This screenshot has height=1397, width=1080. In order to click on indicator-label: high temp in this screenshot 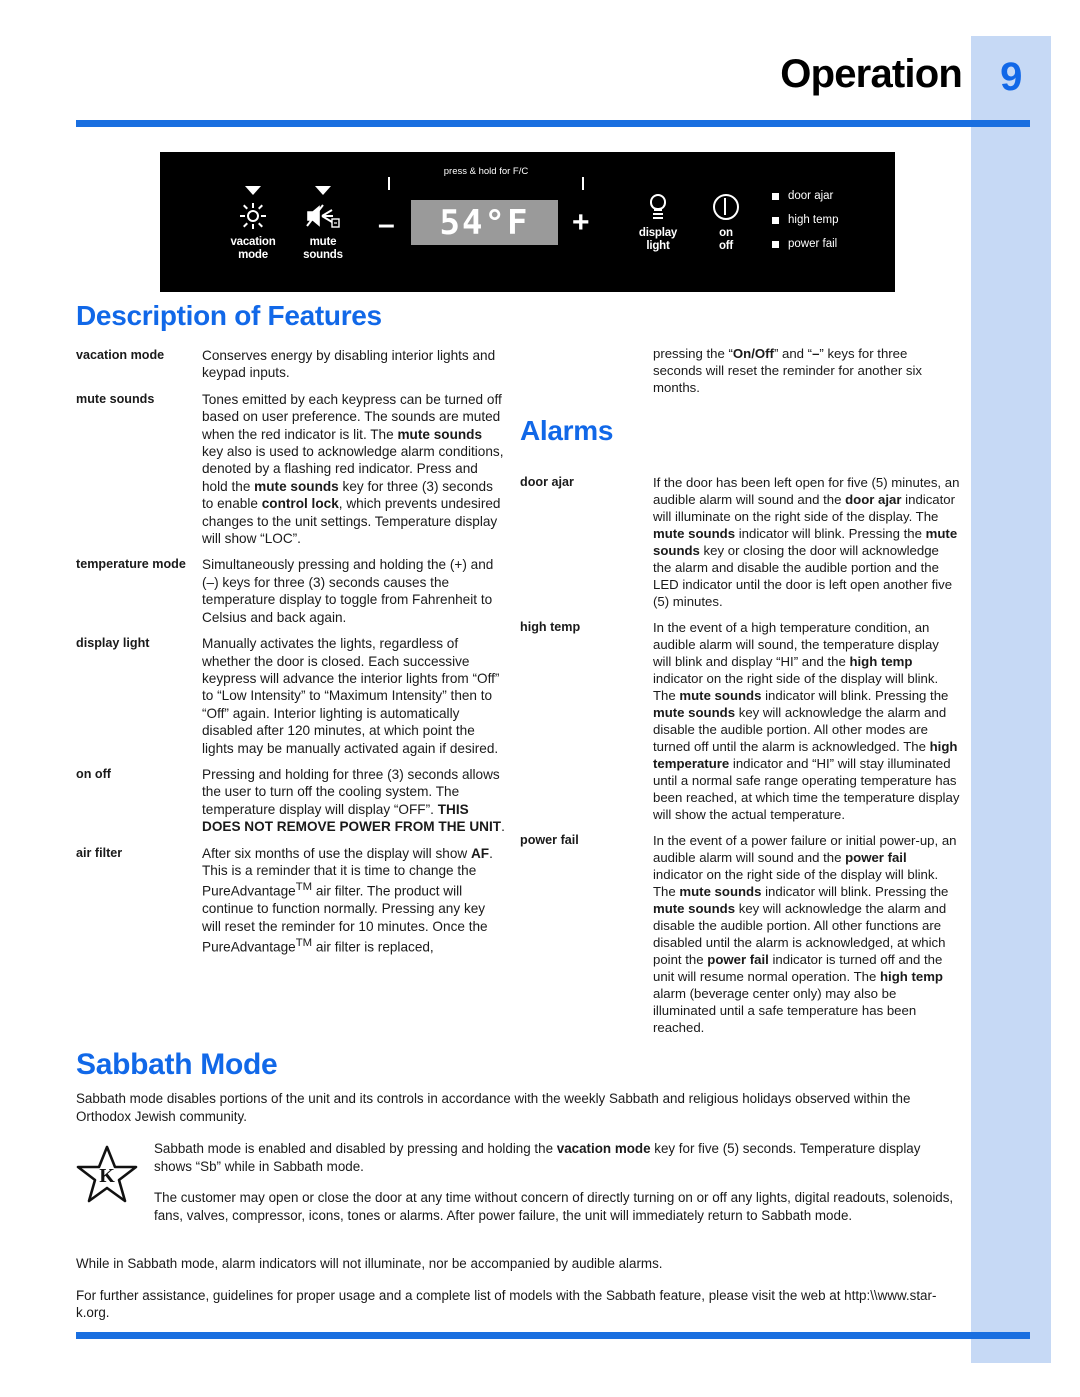, I will do `click(813, 220)`.